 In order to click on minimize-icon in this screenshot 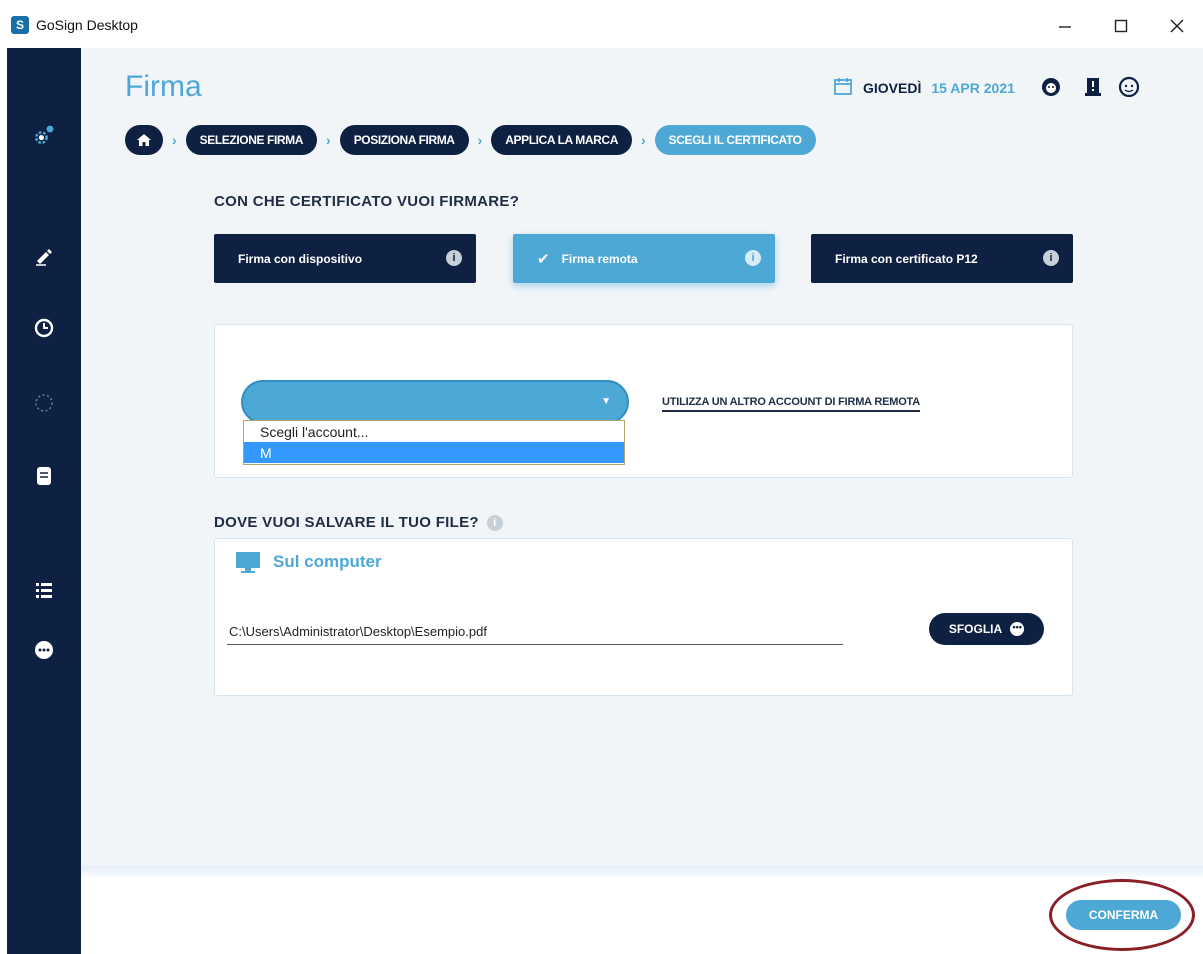, I will do `click(1065, 26)`.